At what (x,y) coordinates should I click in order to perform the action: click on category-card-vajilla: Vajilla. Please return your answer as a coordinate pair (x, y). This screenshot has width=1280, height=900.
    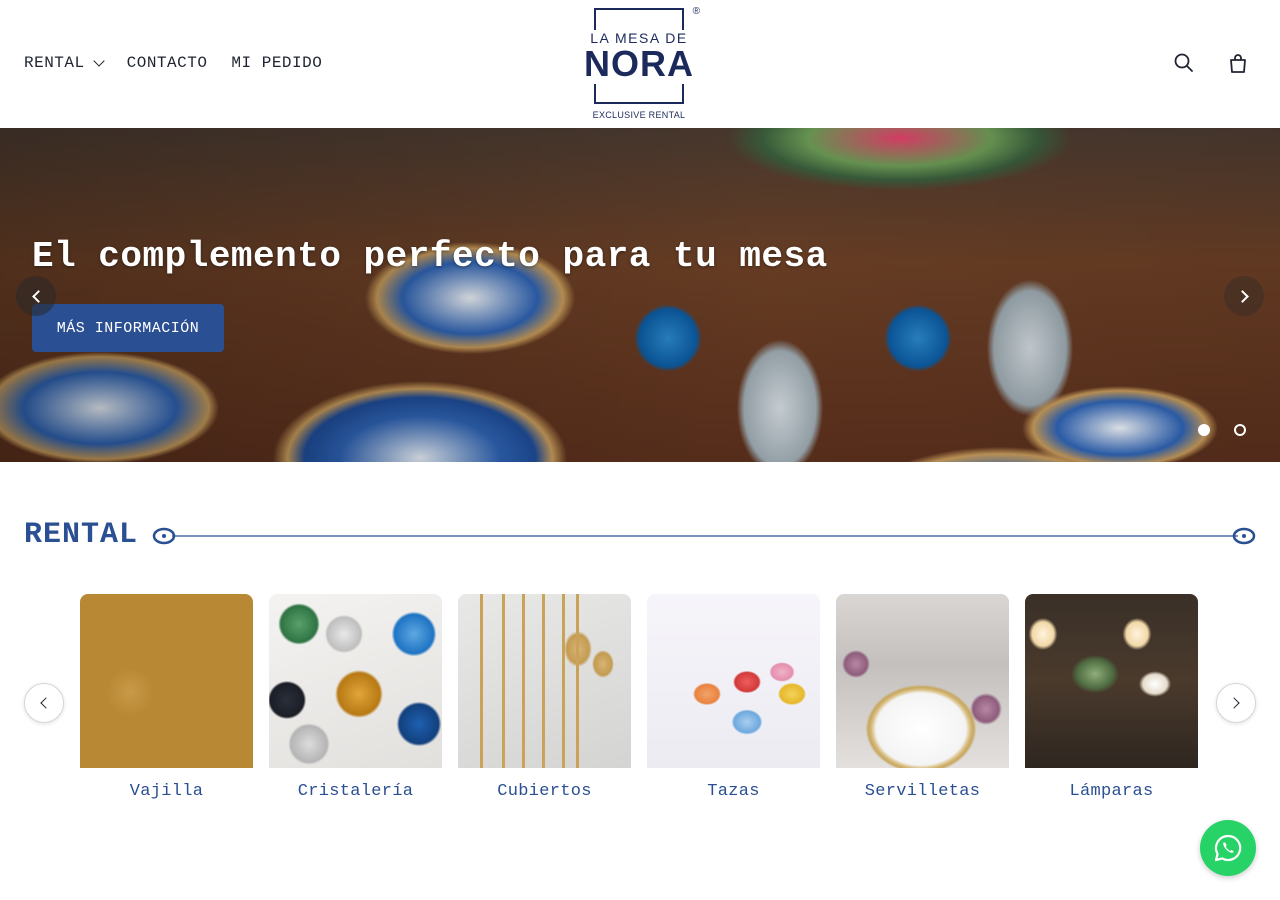
    Looking at the image, I should click on (166, 697).